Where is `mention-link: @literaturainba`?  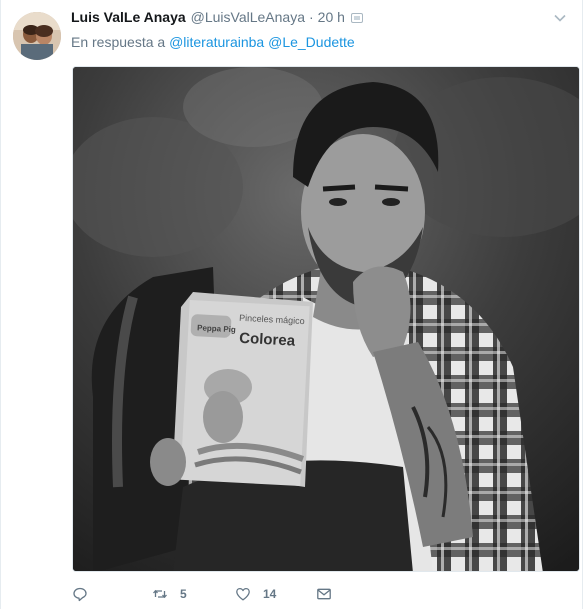 mention-link: @literaturainba is located at coordinates (216, 42).